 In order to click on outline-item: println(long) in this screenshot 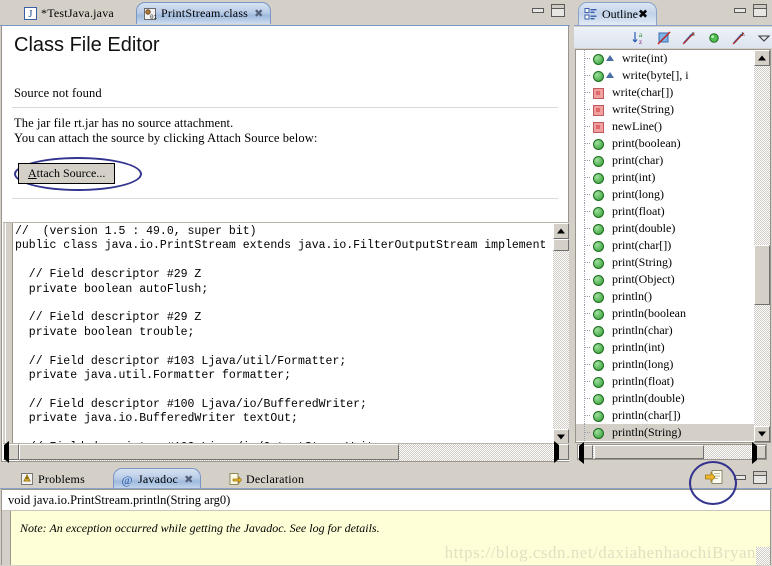, I will do `click(673, 364)`.